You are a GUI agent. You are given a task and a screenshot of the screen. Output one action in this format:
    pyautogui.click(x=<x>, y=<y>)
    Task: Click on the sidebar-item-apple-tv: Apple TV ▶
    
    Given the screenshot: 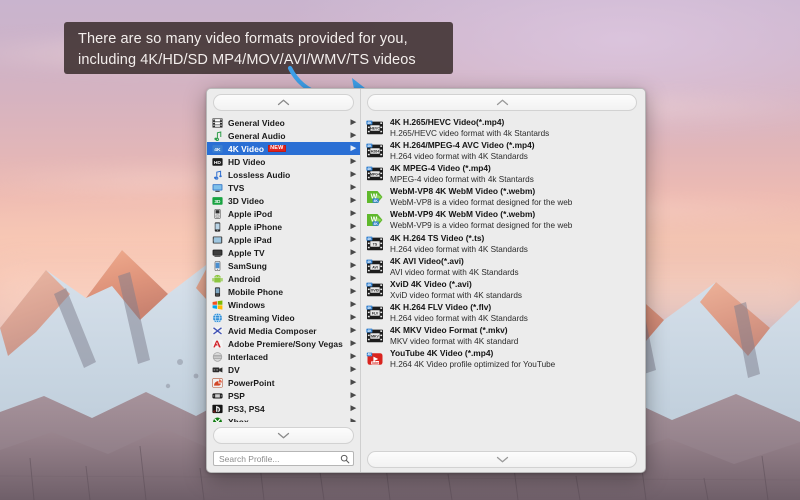 What is the action you would take?
    pyautogui.click(x=283, y=252)
    